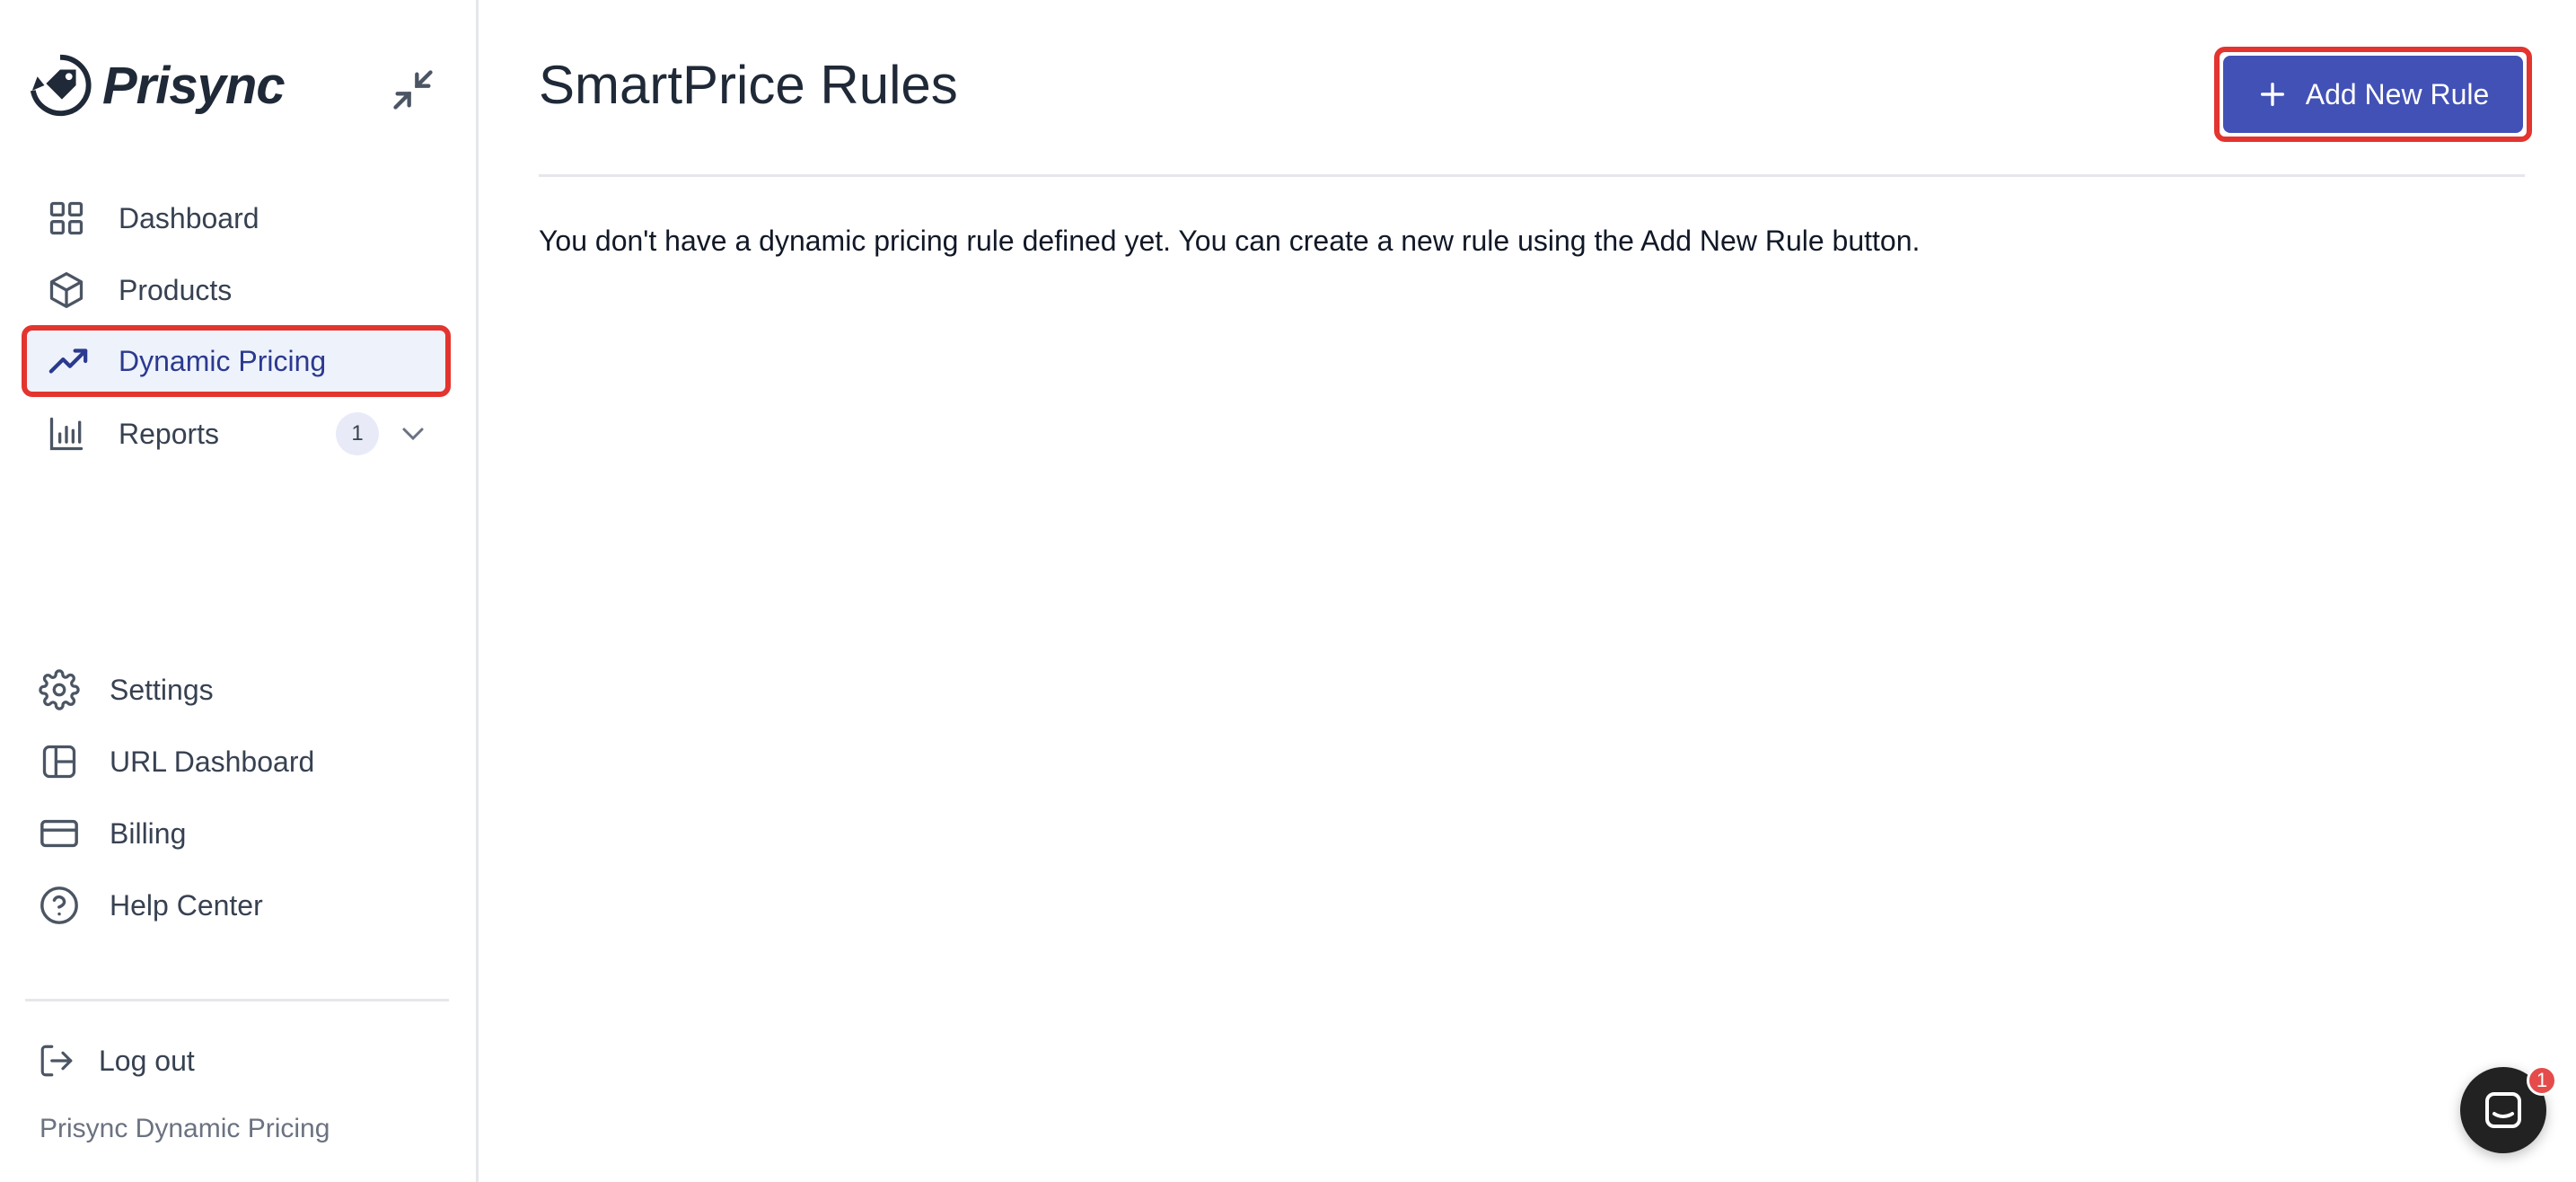  I want to click on prisync-logo-icon, so click(61, 86).